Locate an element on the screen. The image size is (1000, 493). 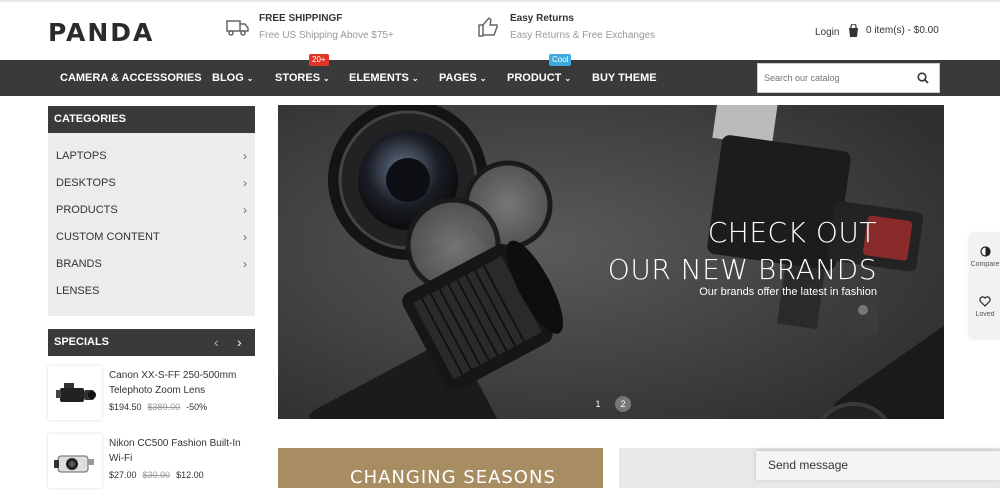
nav-camera-accessories: CAMERA & ACCESSORIES is located at coordinates (131, 78).